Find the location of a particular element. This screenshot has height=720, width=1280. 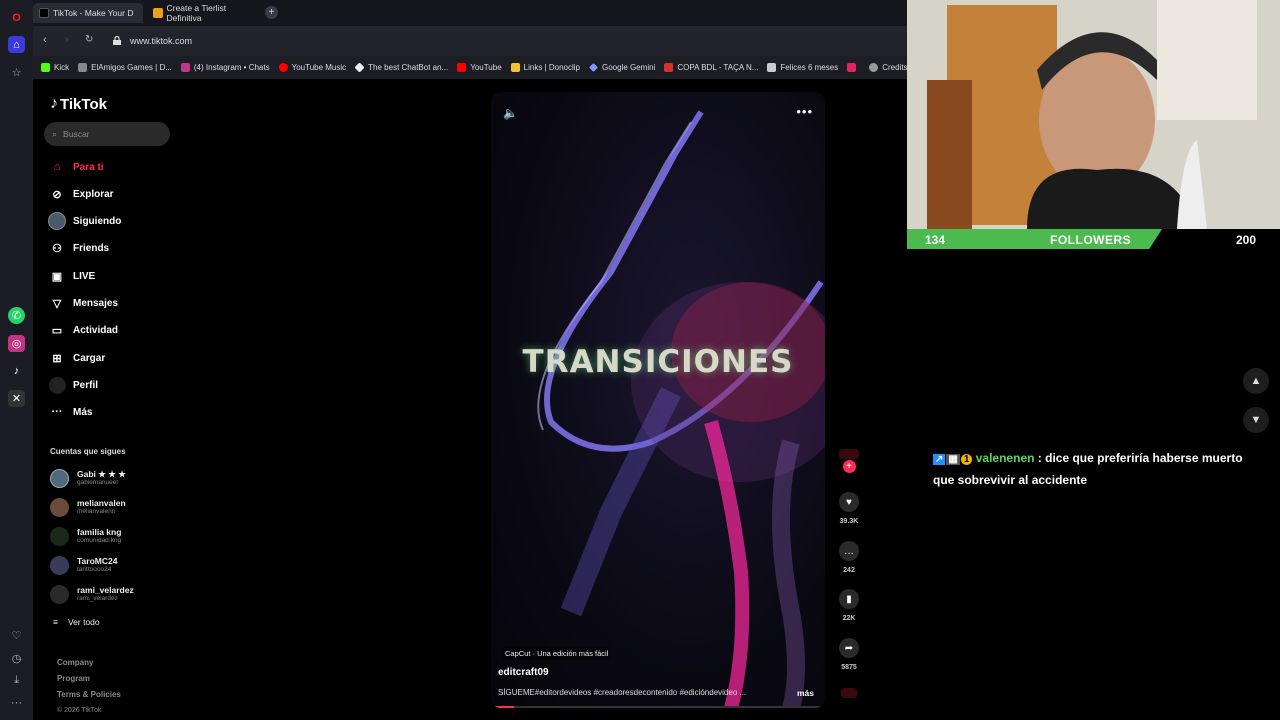

profile-avatar-icon is located at coordinates (57, 385).